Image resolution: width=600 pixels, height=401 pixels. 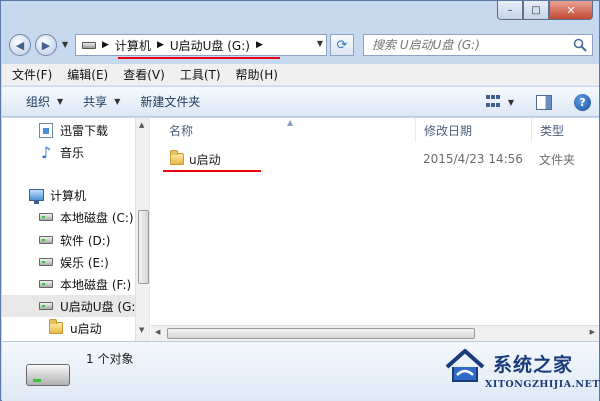 I want to click on arrow-left-icon: ◀, so click(x=20, y=45).